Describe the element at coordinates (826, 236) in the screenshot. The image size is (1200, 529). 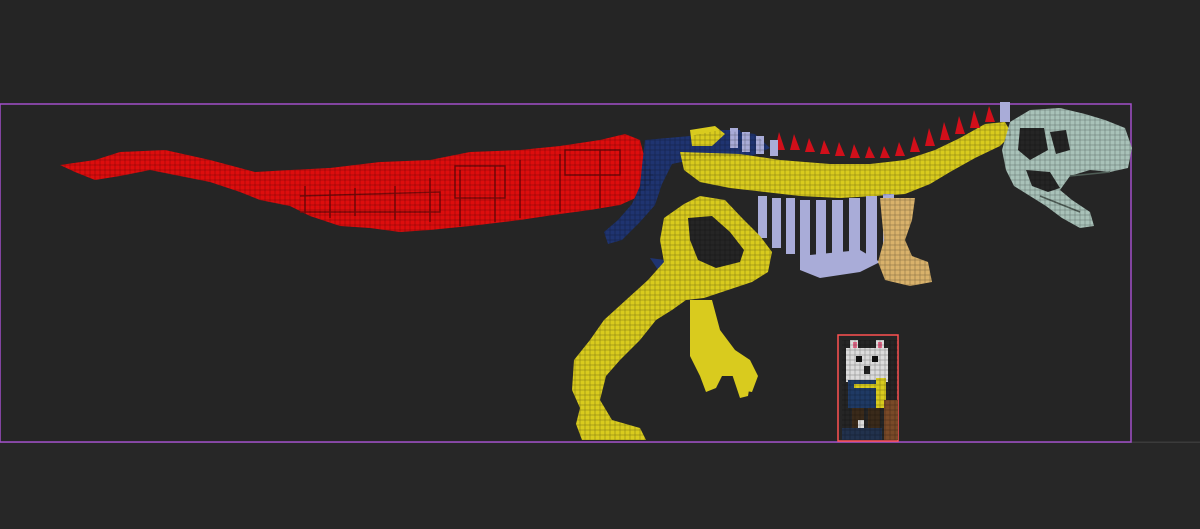
I see `rib-bones` at that location.